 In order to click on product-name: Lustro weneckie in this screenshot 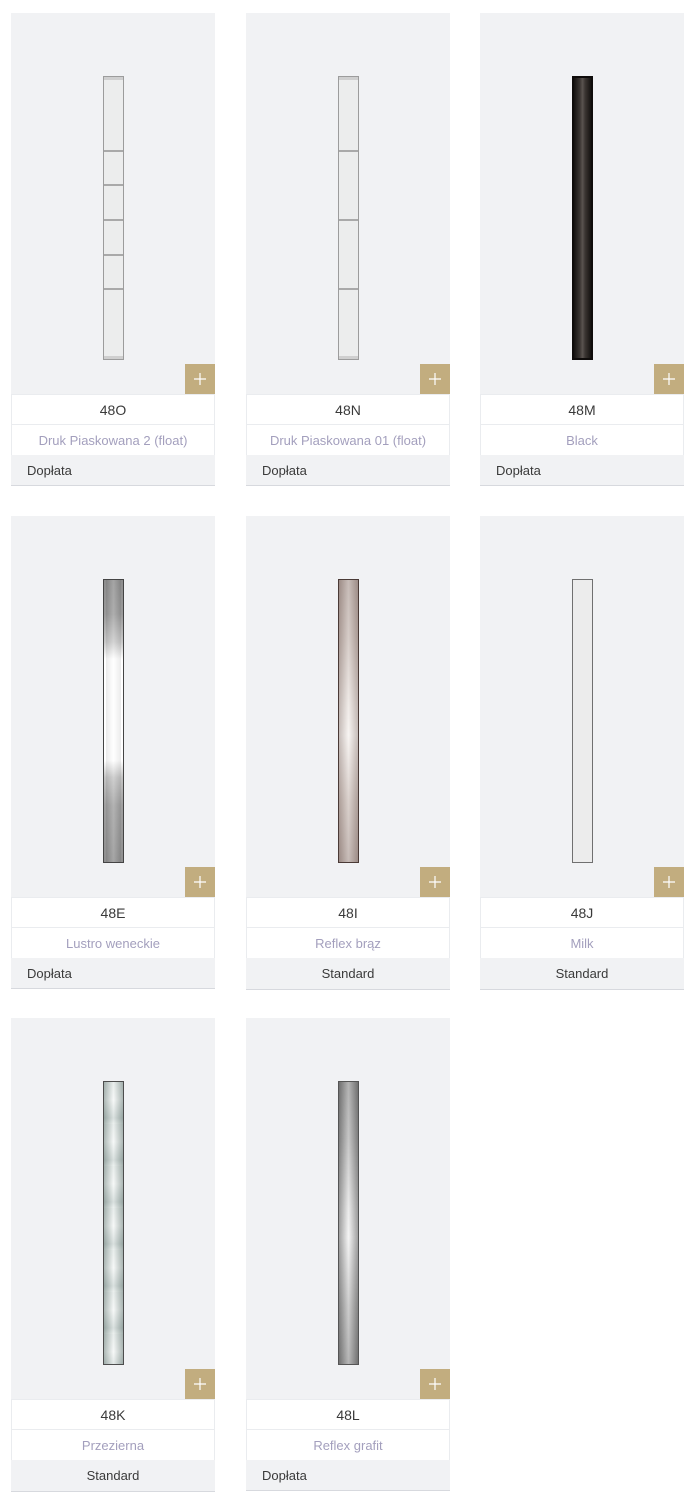, I will do `click(113, 942)`.